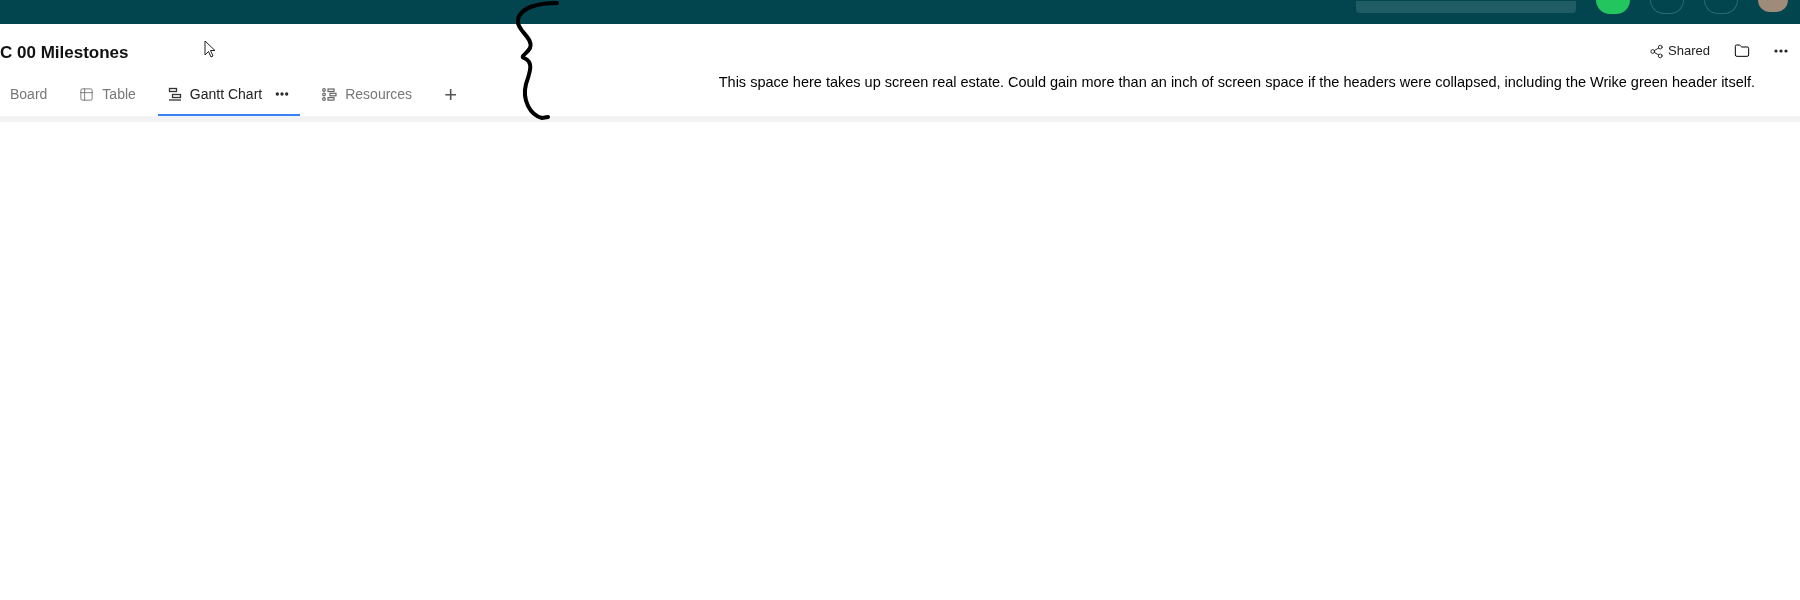 The width and height of the screenshot is (1800, 600). I want to click on search-field, so click(1466, 7).